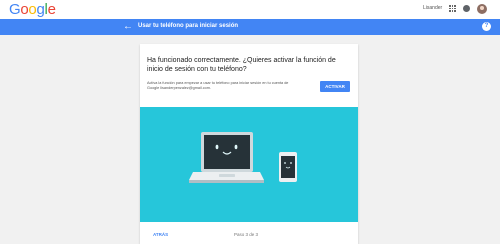 The height and width of the screenshot is (244, 500). What do you see at coordinates (246, 234) in the screenshot?
I see `step-indicator: Paso 3 de 3` at bounding box center [246, 234].